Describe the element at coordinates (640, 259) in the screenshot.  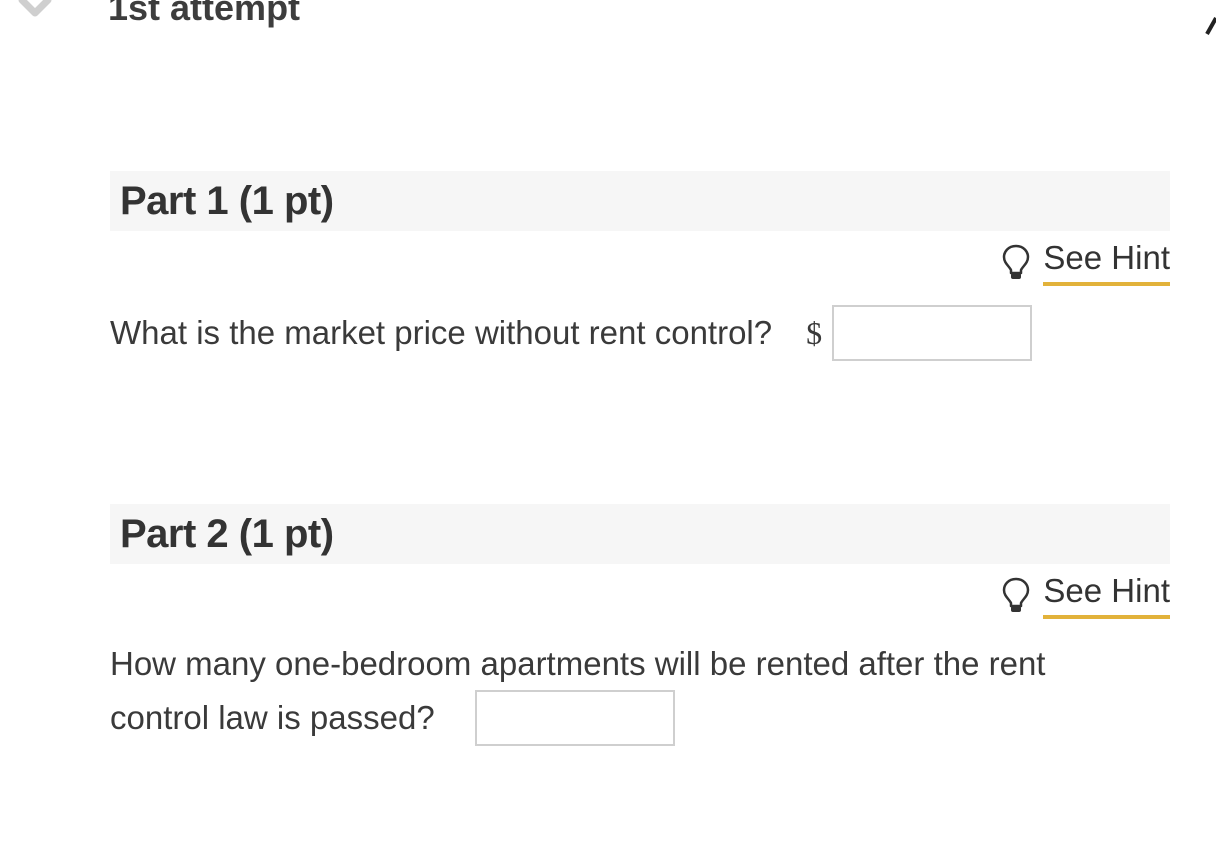
I see `part-1-hint-row: See Hint` at that location.